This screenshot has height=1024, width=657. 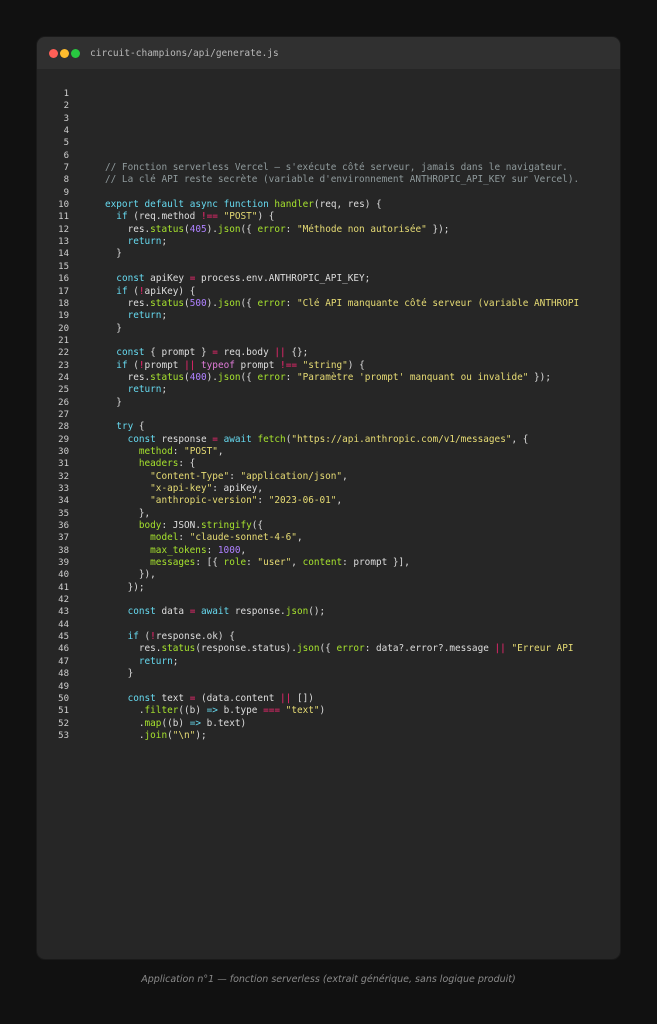 I want to click on code-token: response.ok) {, so click(x=195, y=637).